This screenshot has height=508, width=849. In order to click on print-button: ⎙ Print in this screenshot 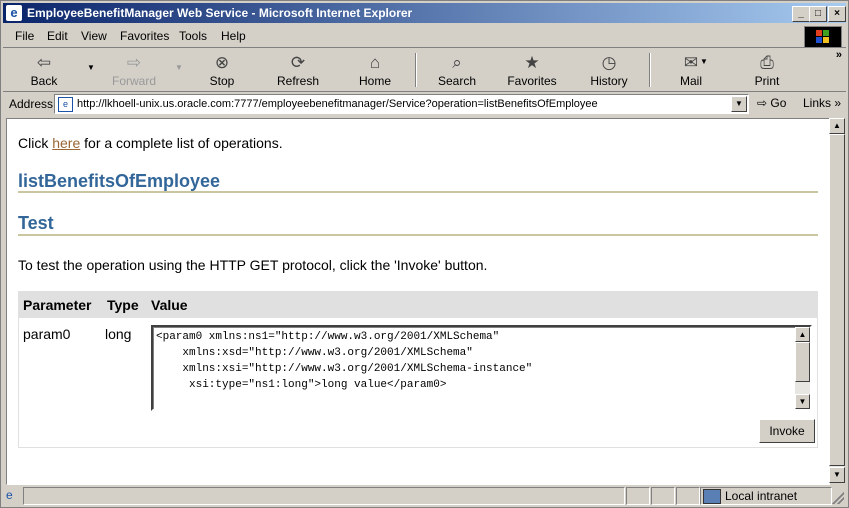, I will do `click(767, 71)`.